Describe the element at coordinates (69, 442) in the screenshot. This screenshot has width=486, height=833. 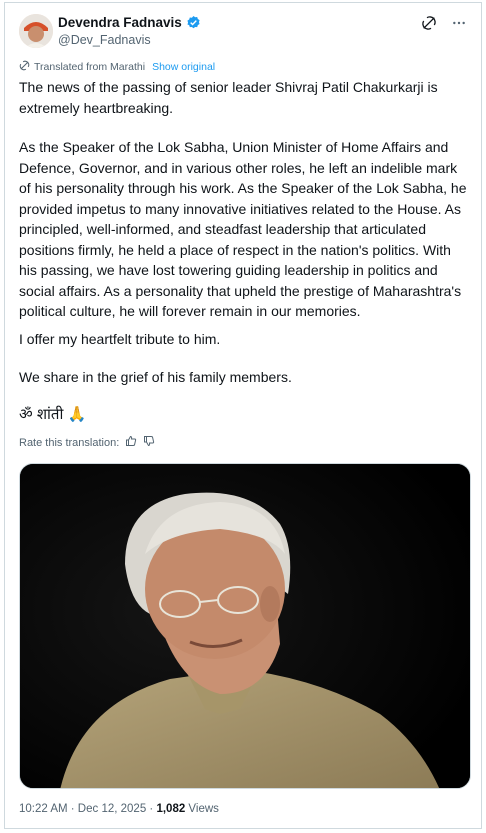
I see `rate-label: Rate this translation:` at that location.